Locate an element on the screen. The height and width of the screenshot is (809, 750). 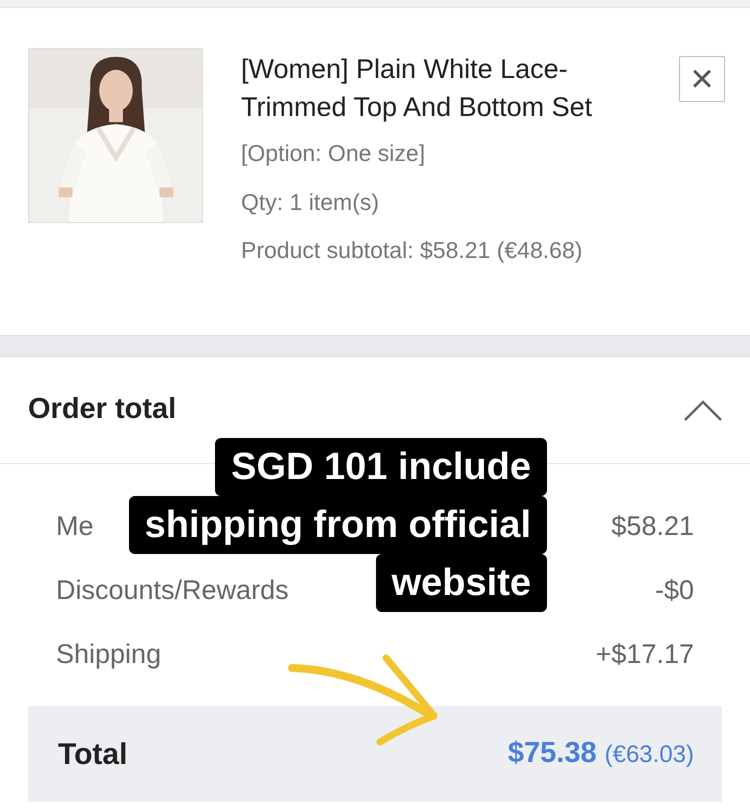
chevron-up-icon is located at coordinates (703, 410).